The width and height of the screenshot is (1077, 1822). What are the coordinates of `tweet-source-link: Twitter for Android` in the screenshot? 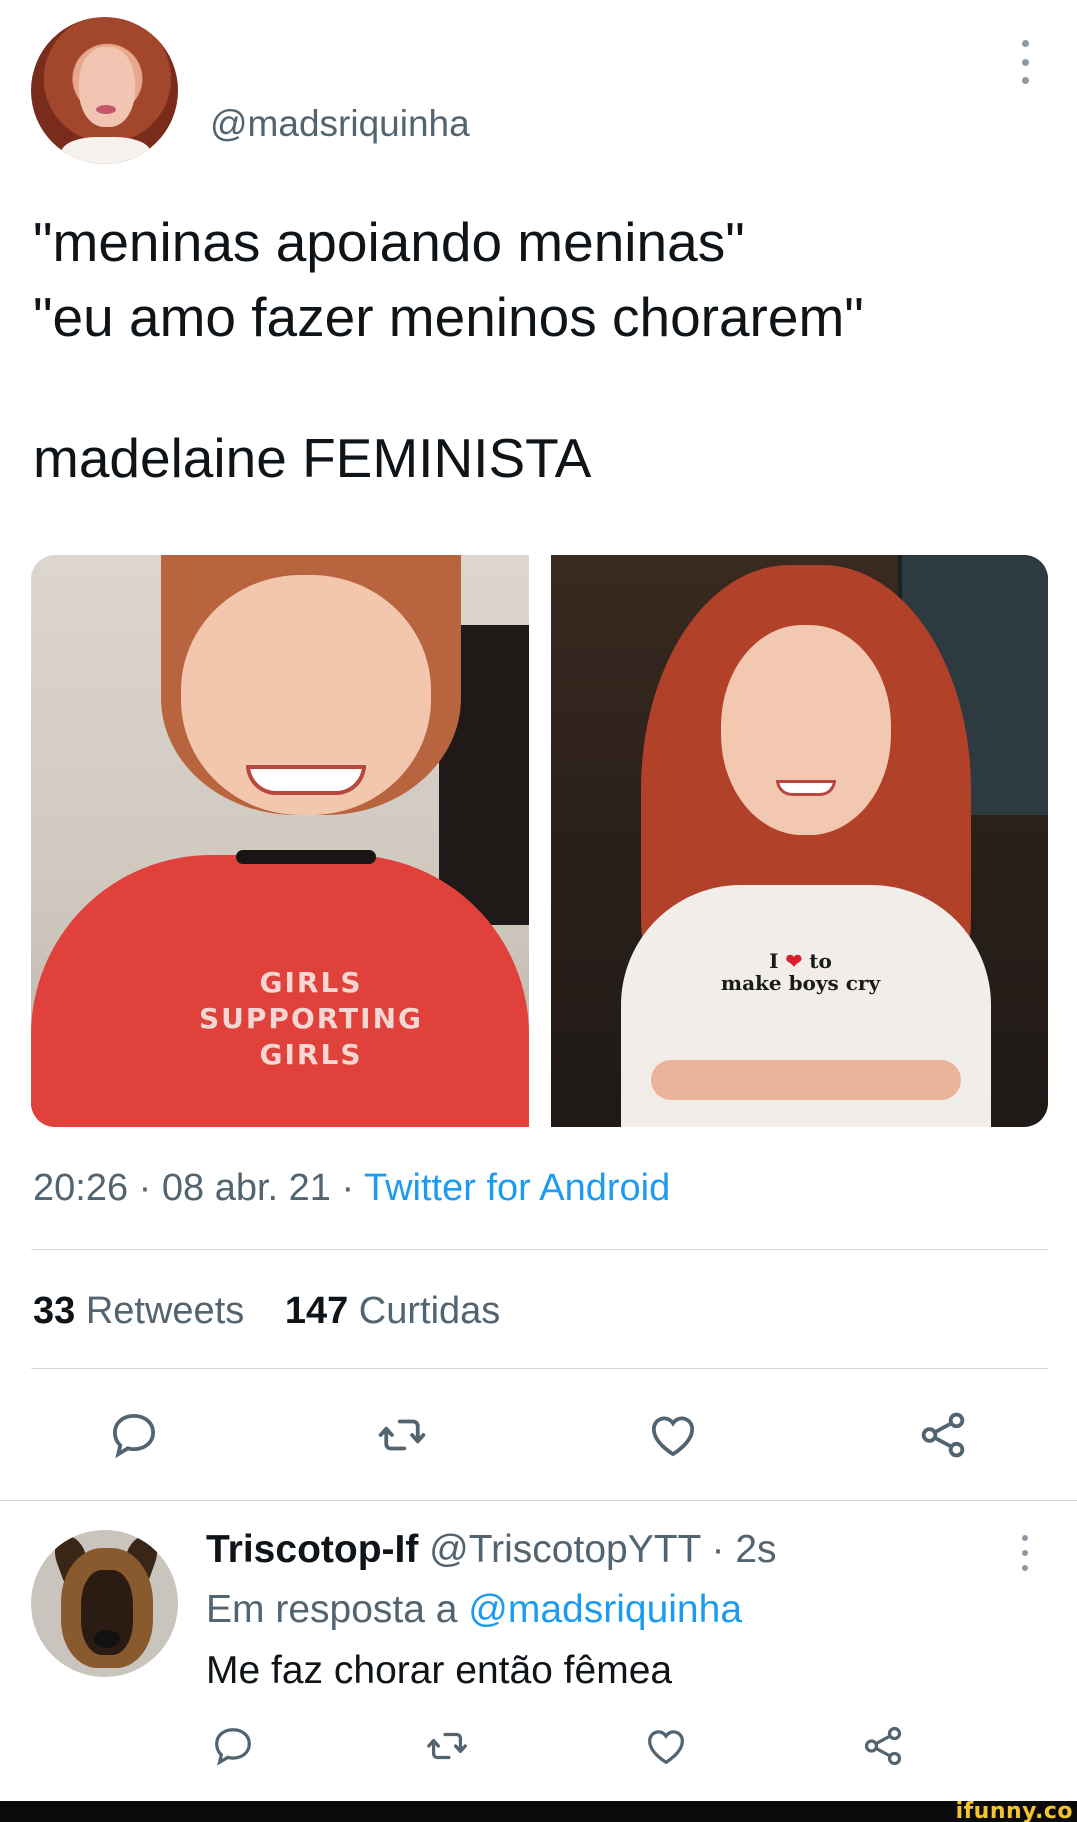 It's located at (517, 1188).